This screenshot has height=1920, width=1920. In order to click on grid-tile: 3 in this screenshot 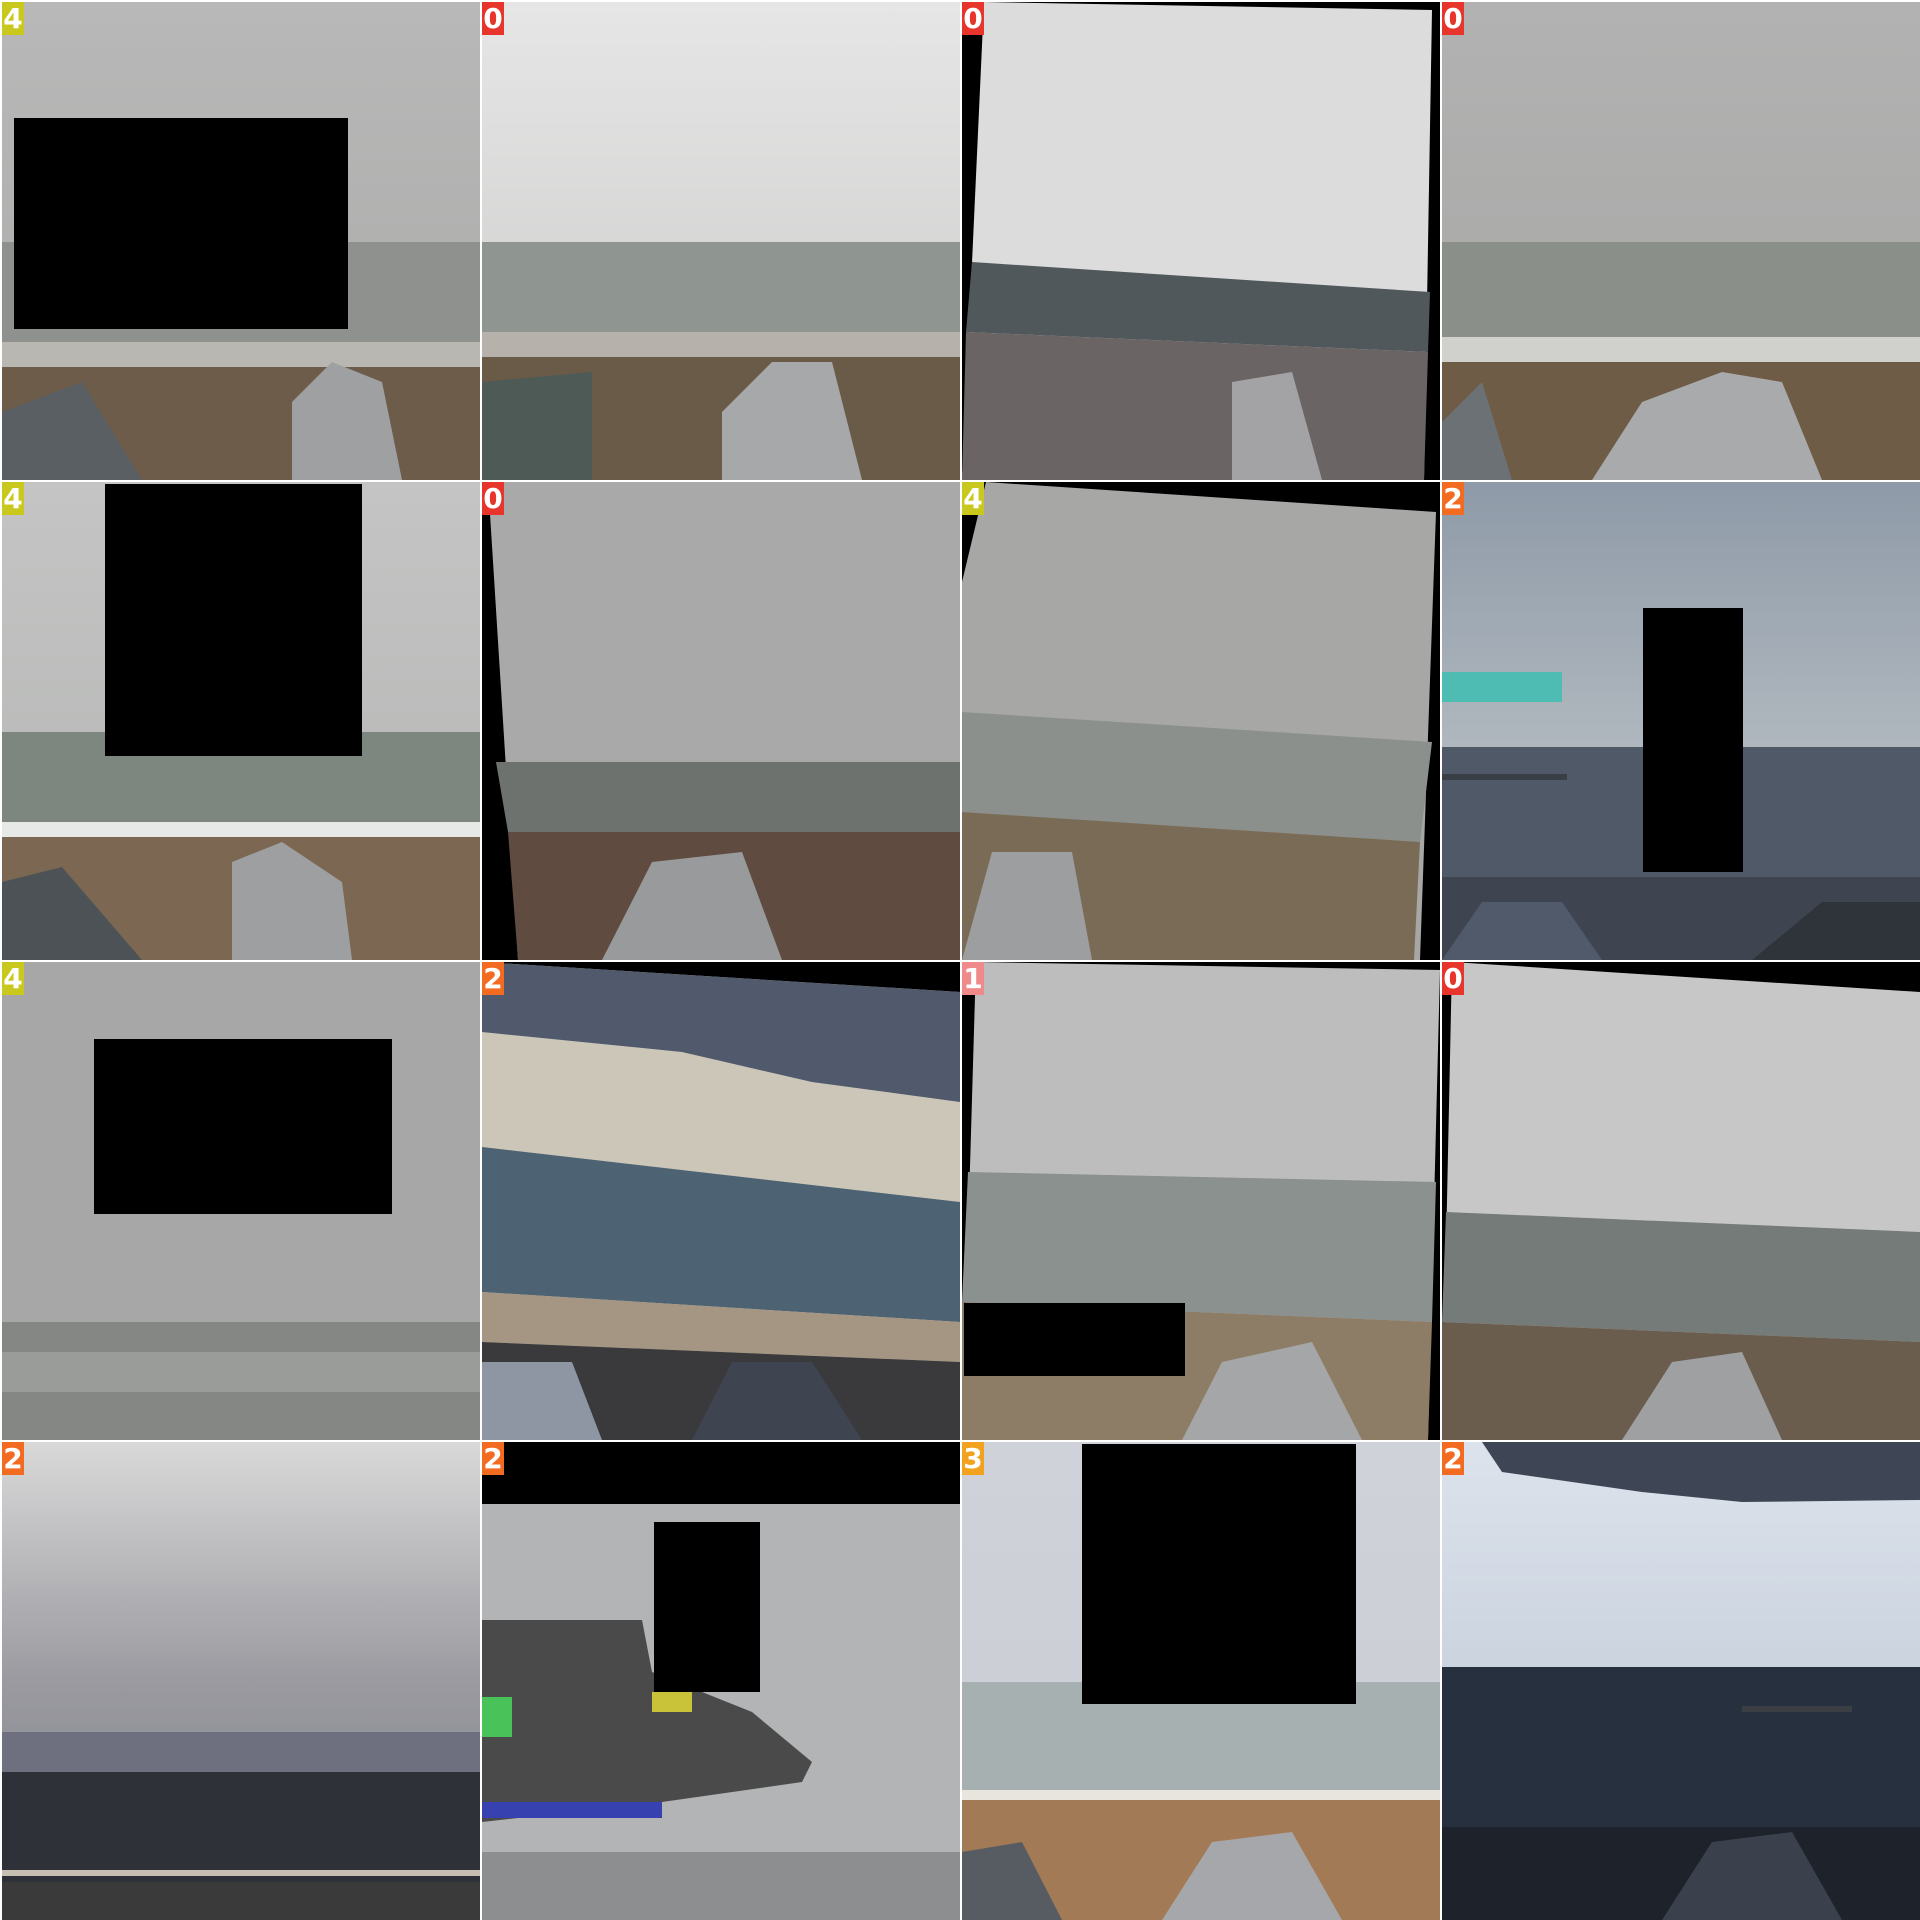, I will do `click(1201, 1681)`.